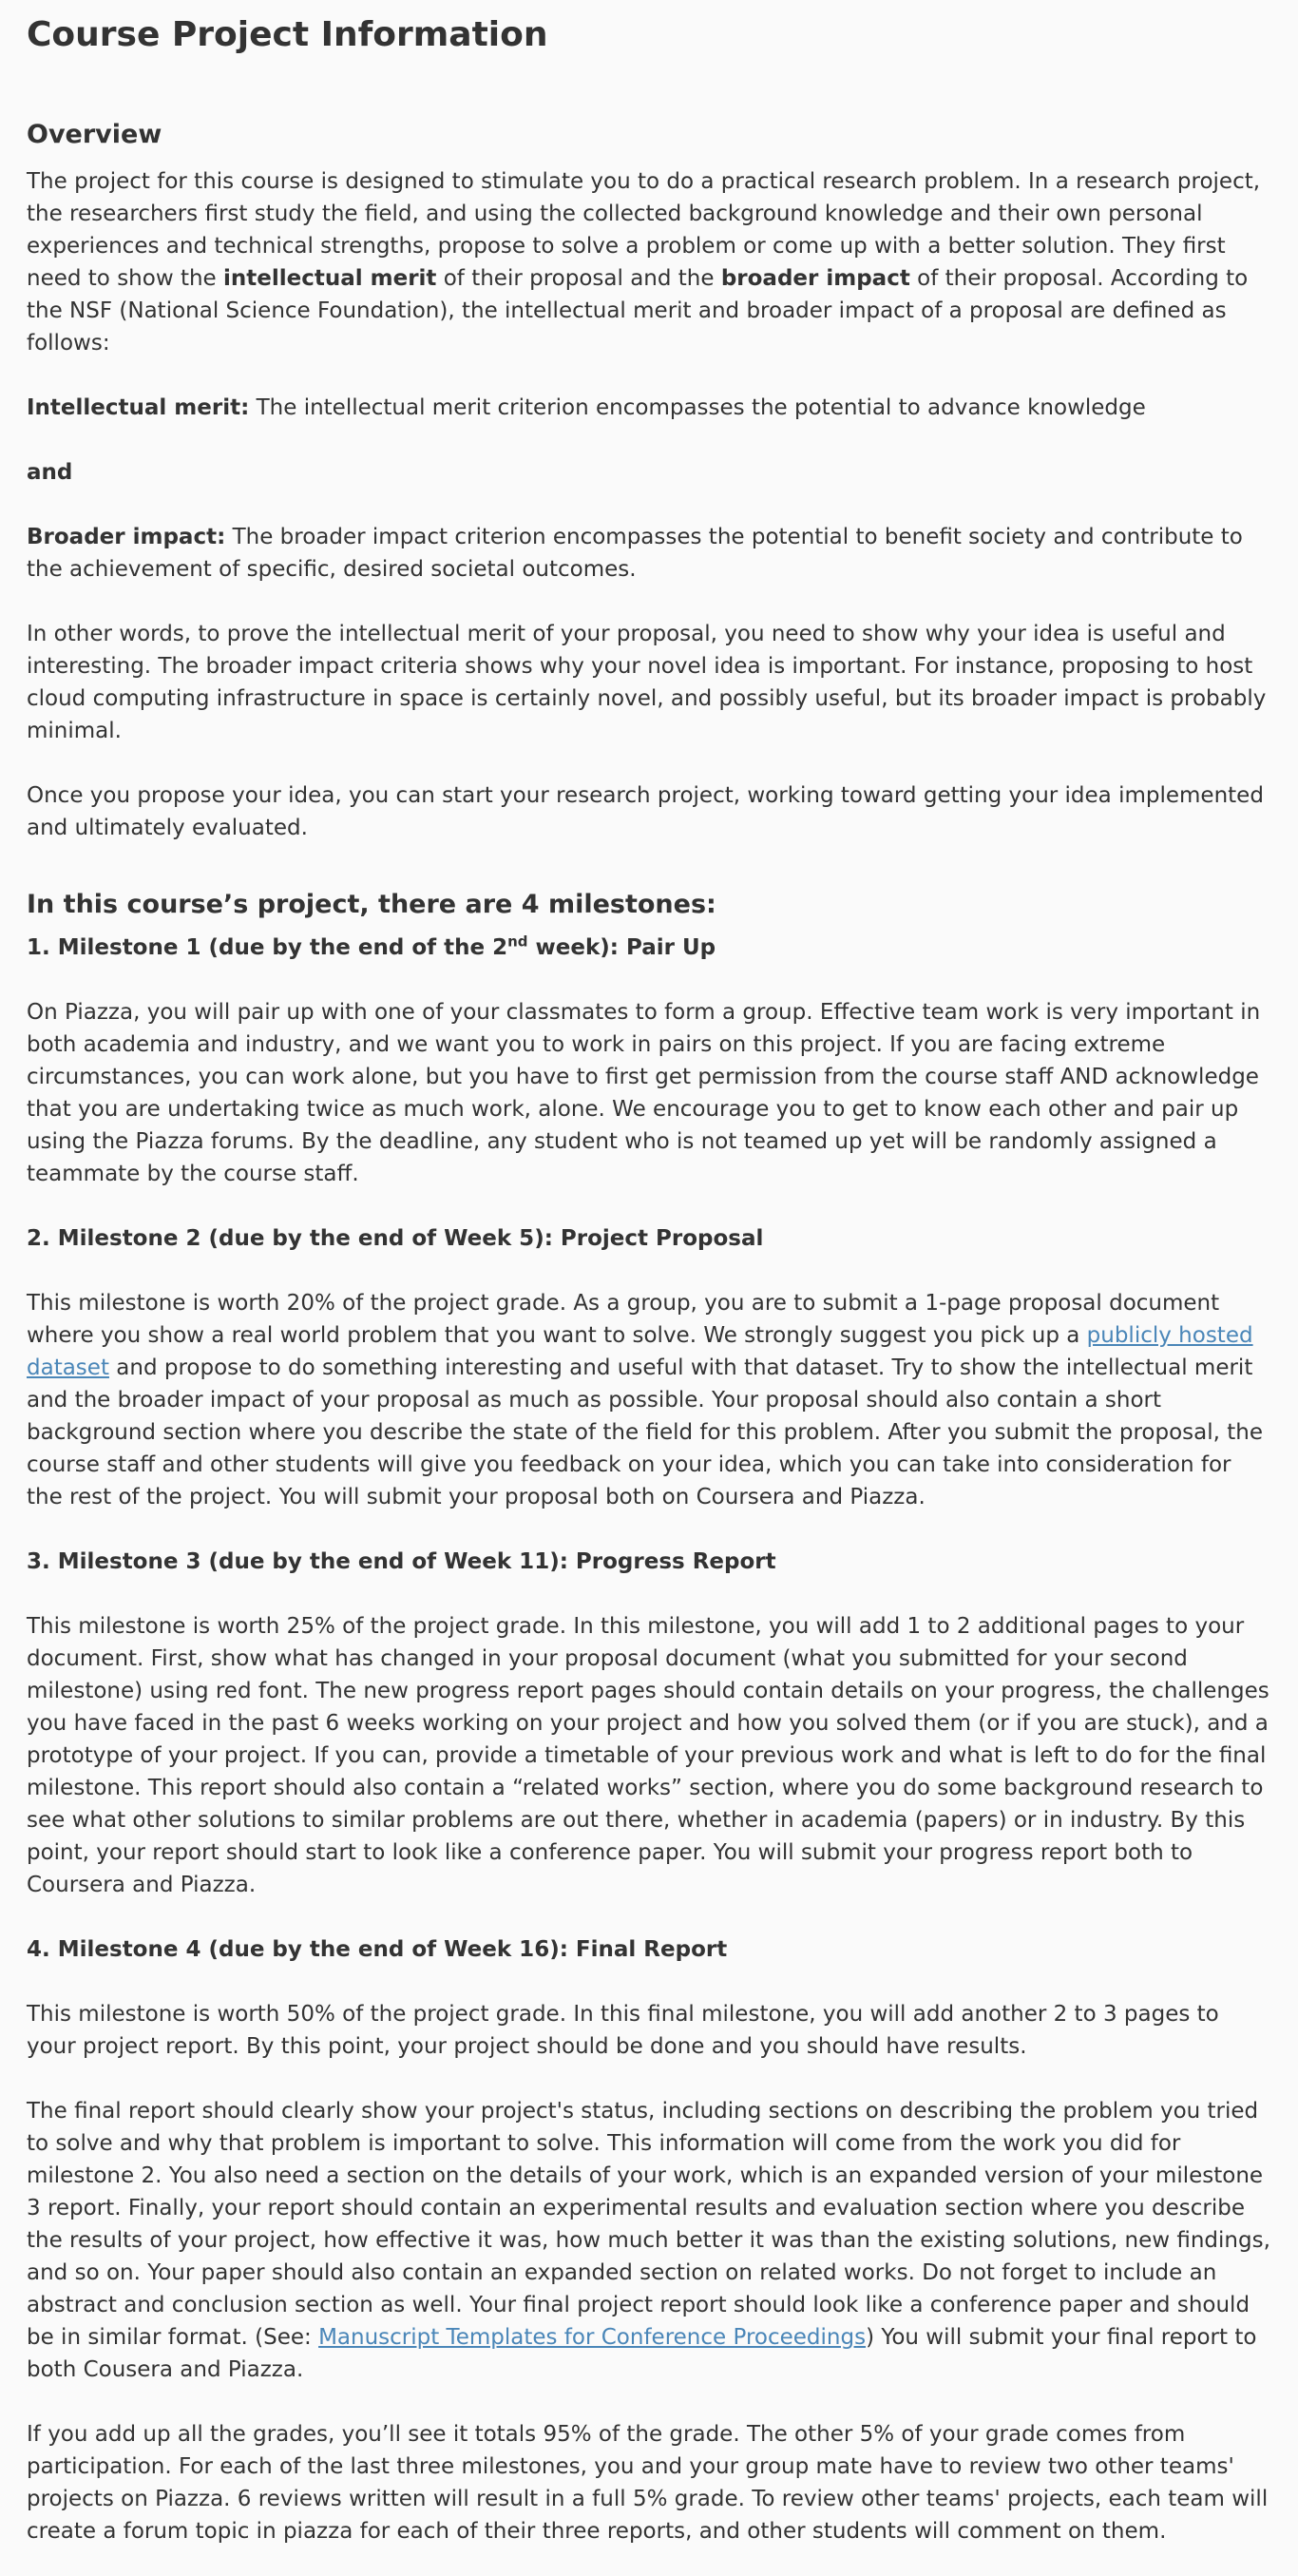 This screenshot has height=2576, width=1298. What do you see at coordinates (649, 473) in the screenshot?
I see `and-separator: and` at bounding box center [649, 473].